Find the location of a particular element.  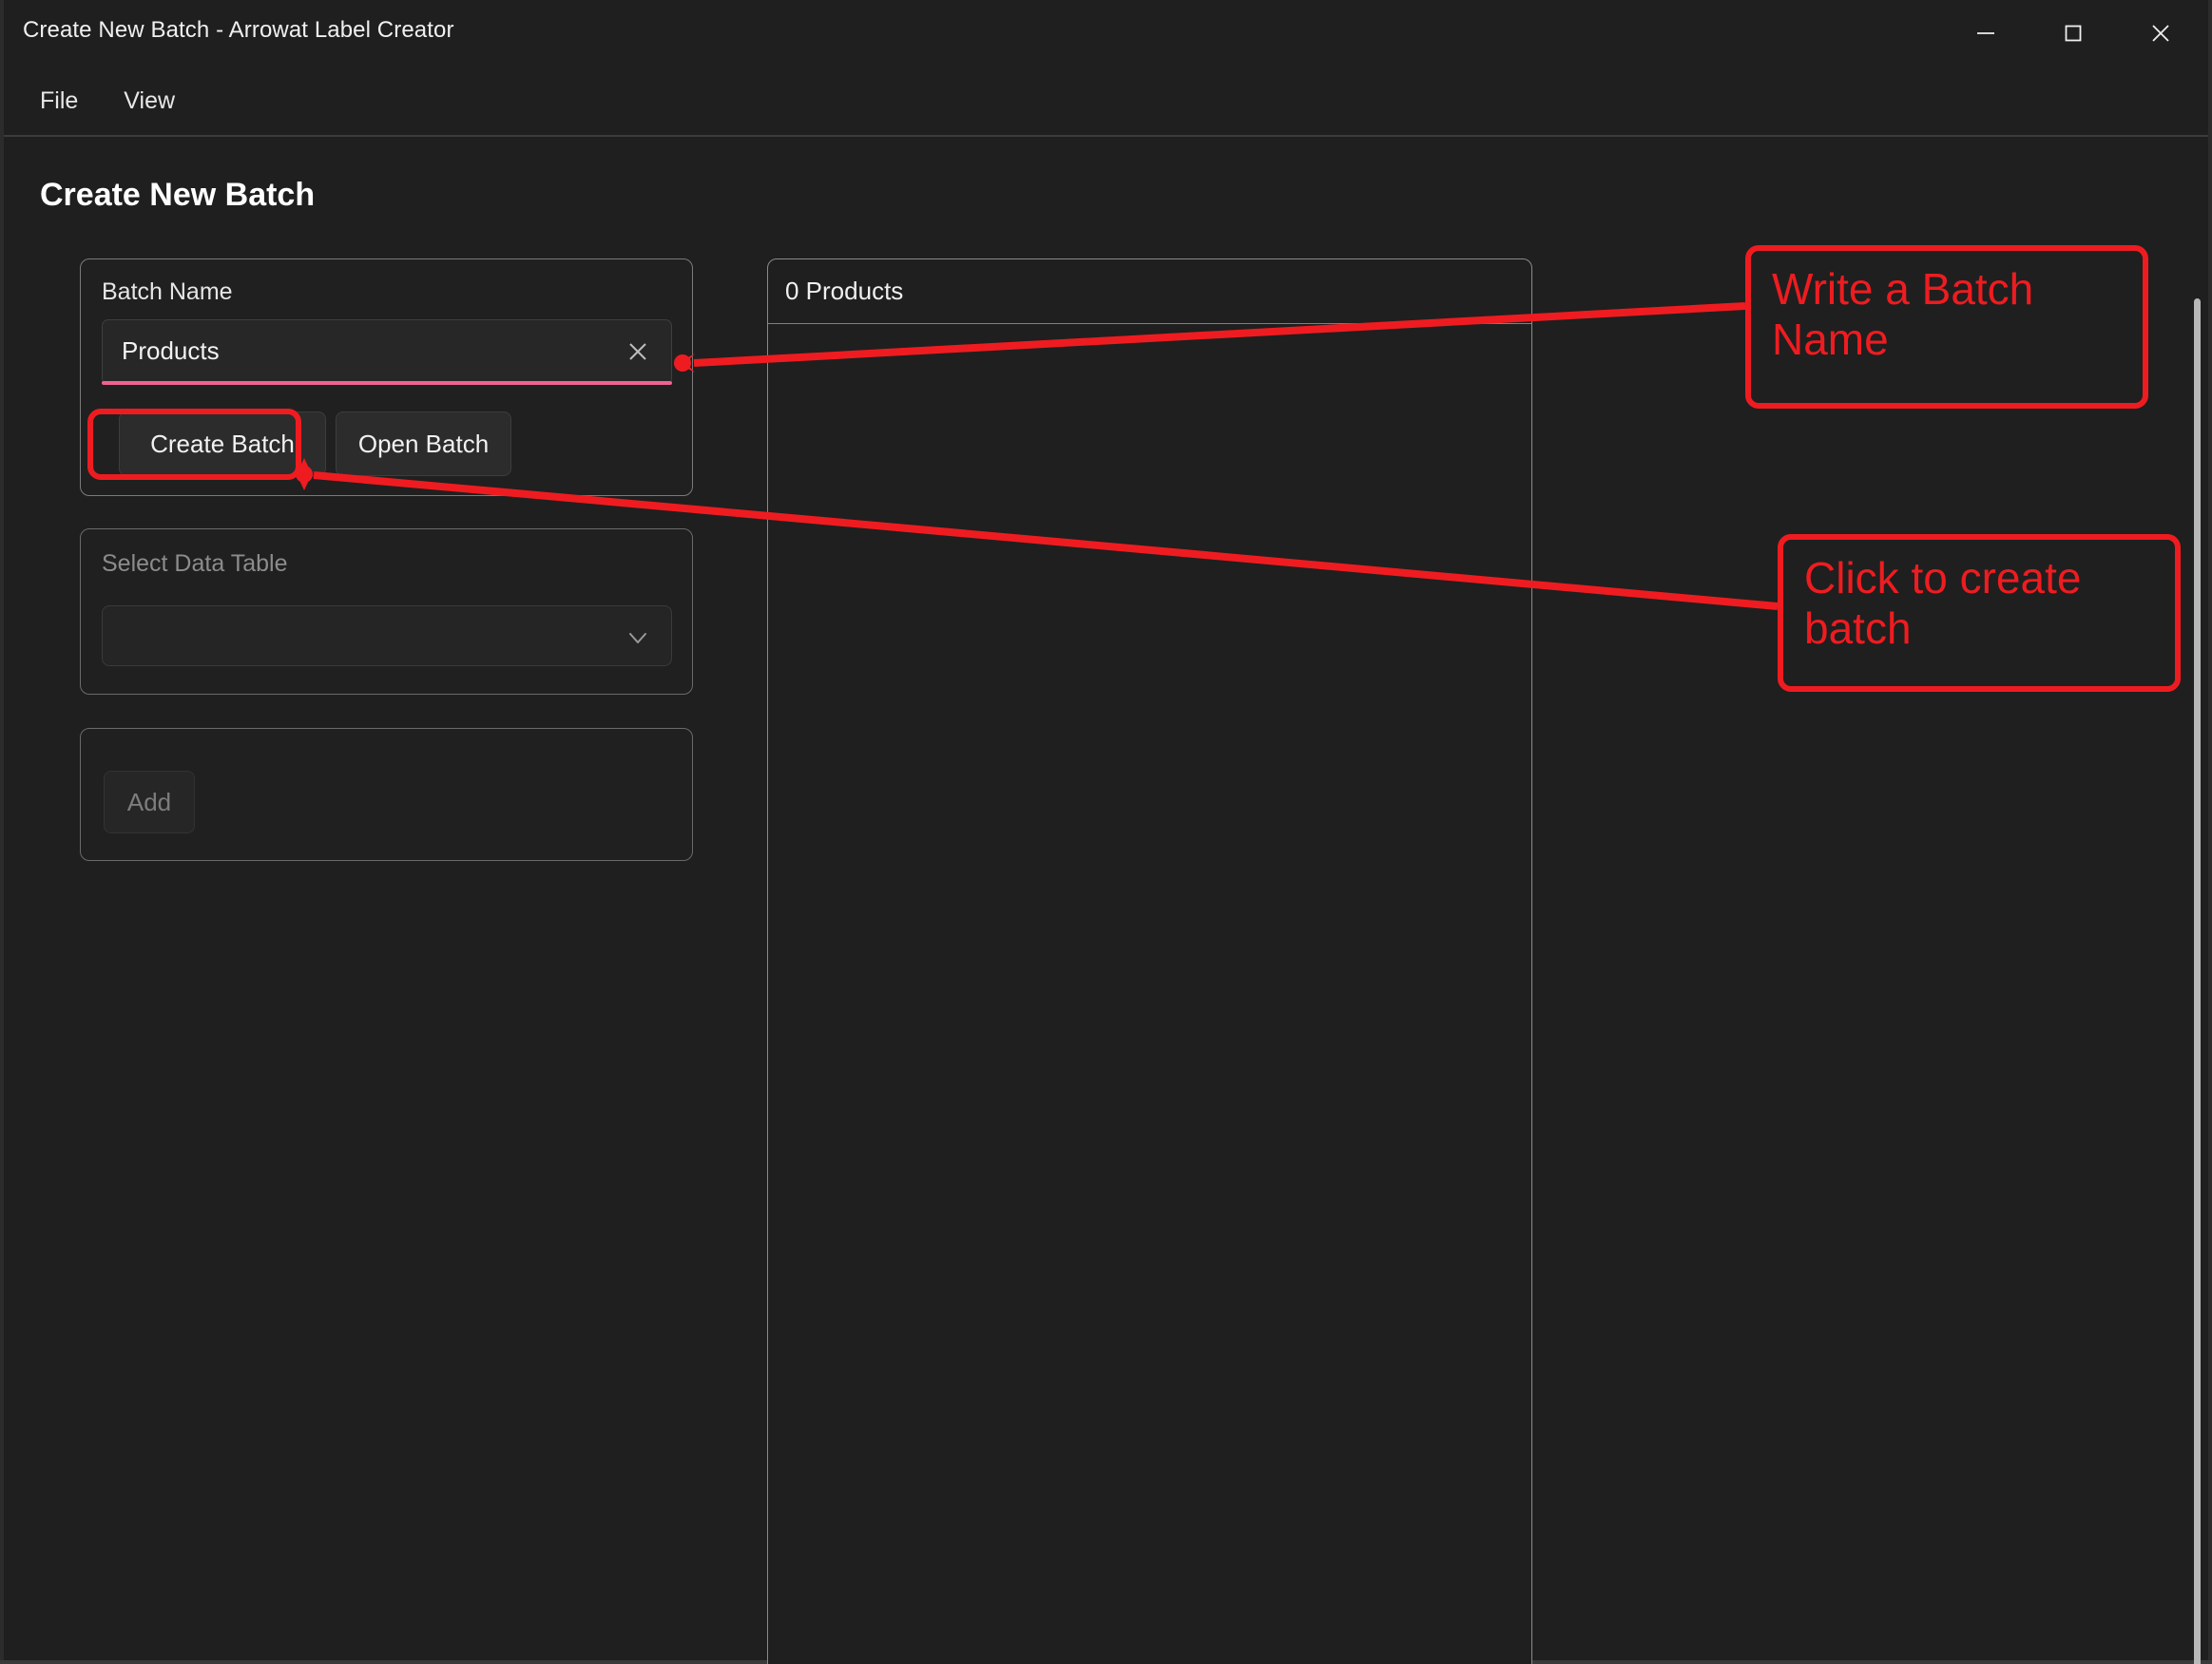

close-button is located at coordinates (2160, 33).